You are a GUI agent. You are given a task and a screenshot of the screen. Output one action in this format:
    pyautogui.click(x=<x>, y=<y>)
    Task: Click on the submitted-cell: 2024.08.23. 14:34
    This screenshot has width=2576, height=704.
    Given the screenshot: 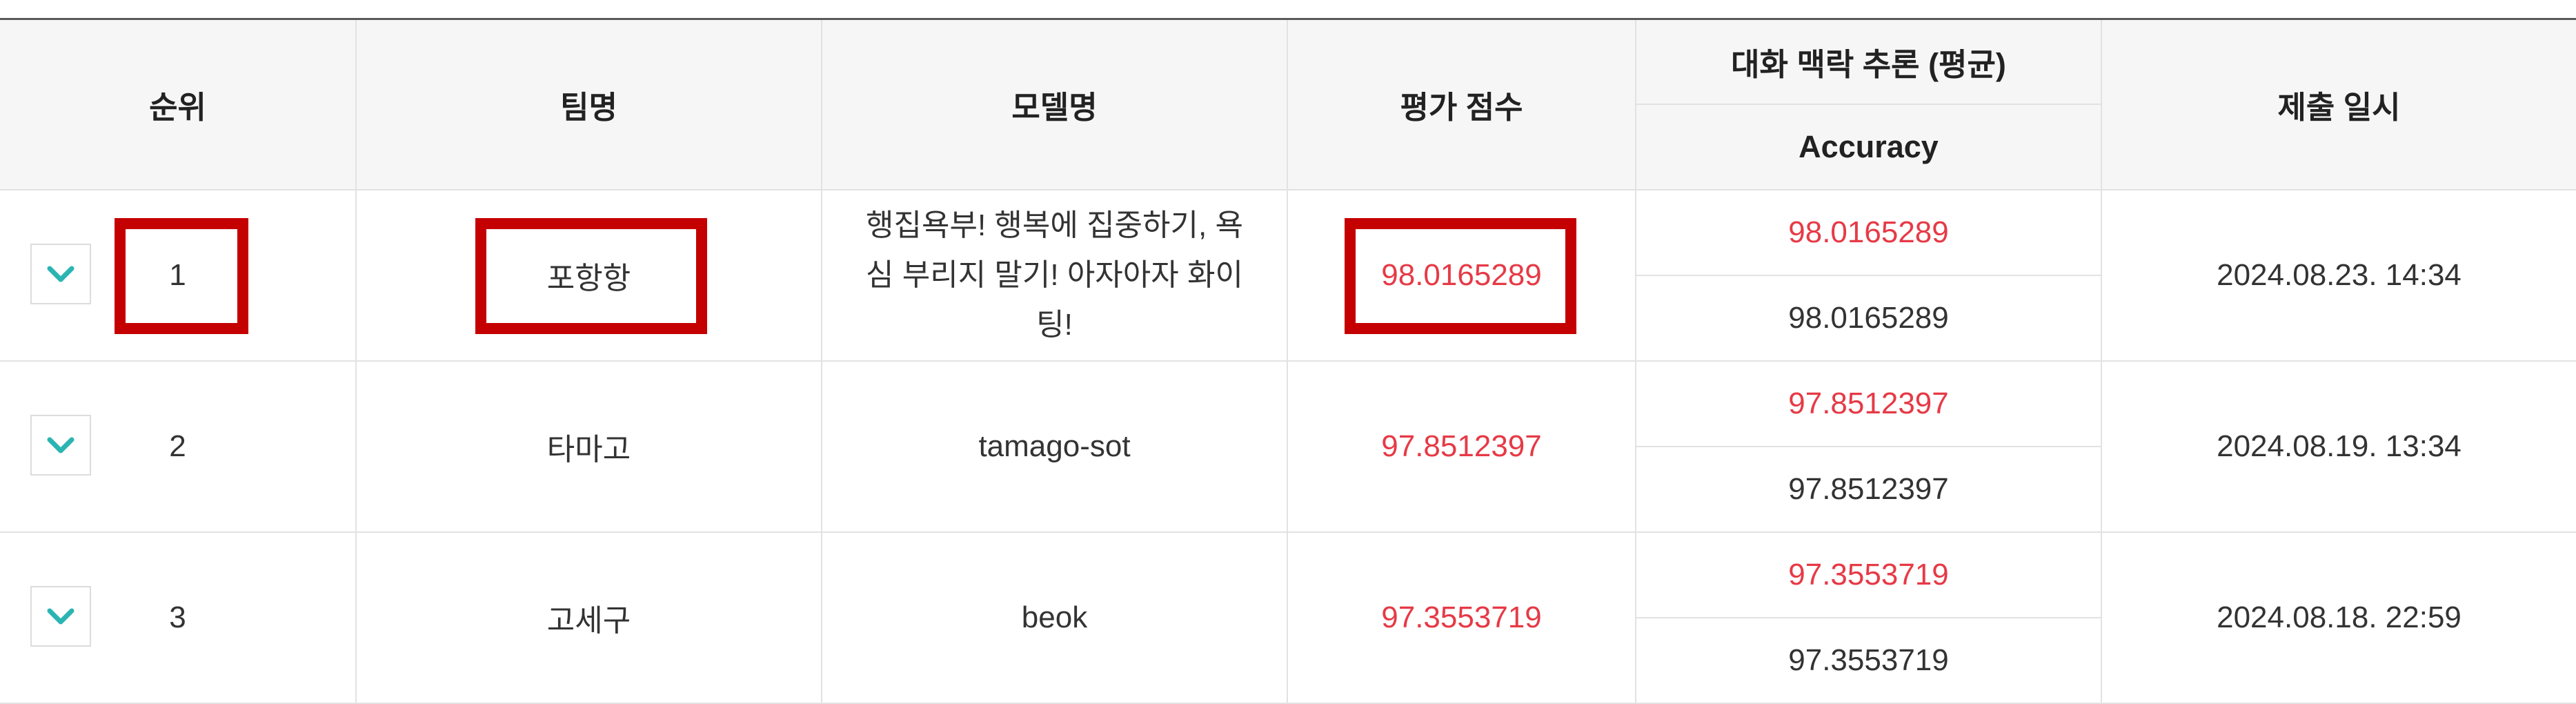 What is the action you would take?
    pyautogui.click(x=2338, y=275)
    